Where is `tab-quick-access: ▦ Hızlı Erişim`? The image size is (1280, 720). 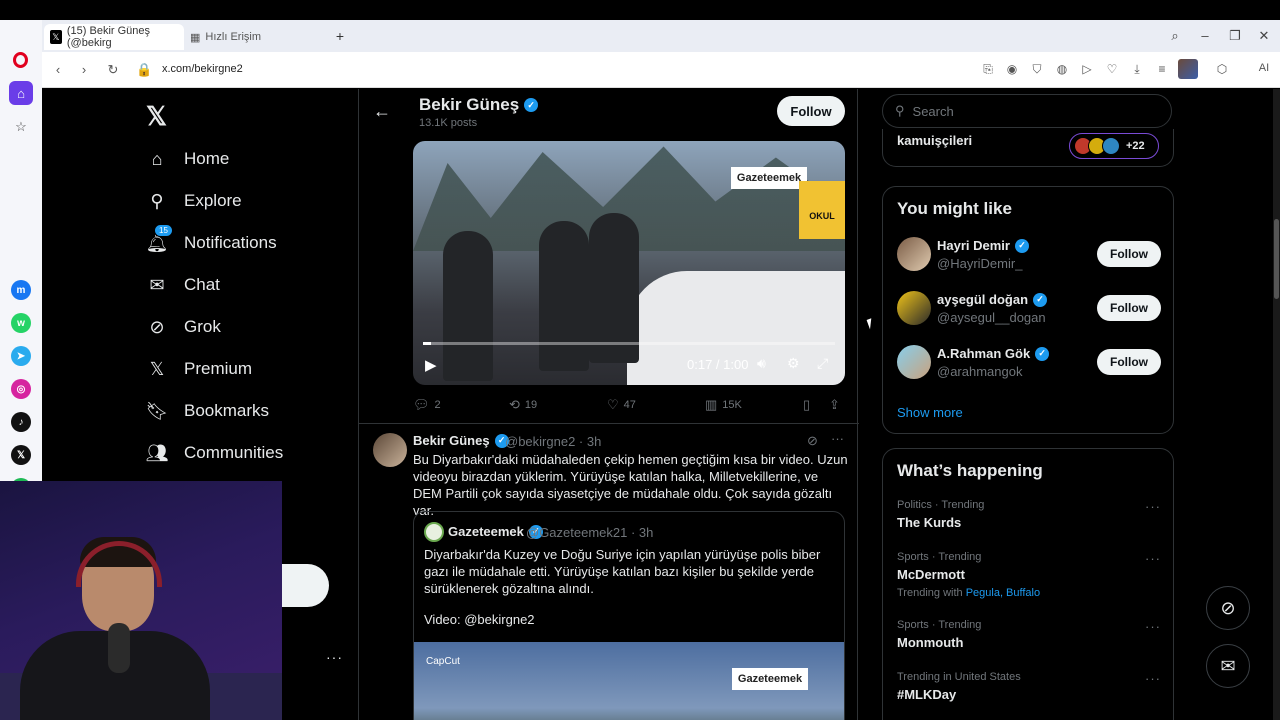
tab-quick-access: ▦ Hızlı Erişim is located at coordinates (259, 37).